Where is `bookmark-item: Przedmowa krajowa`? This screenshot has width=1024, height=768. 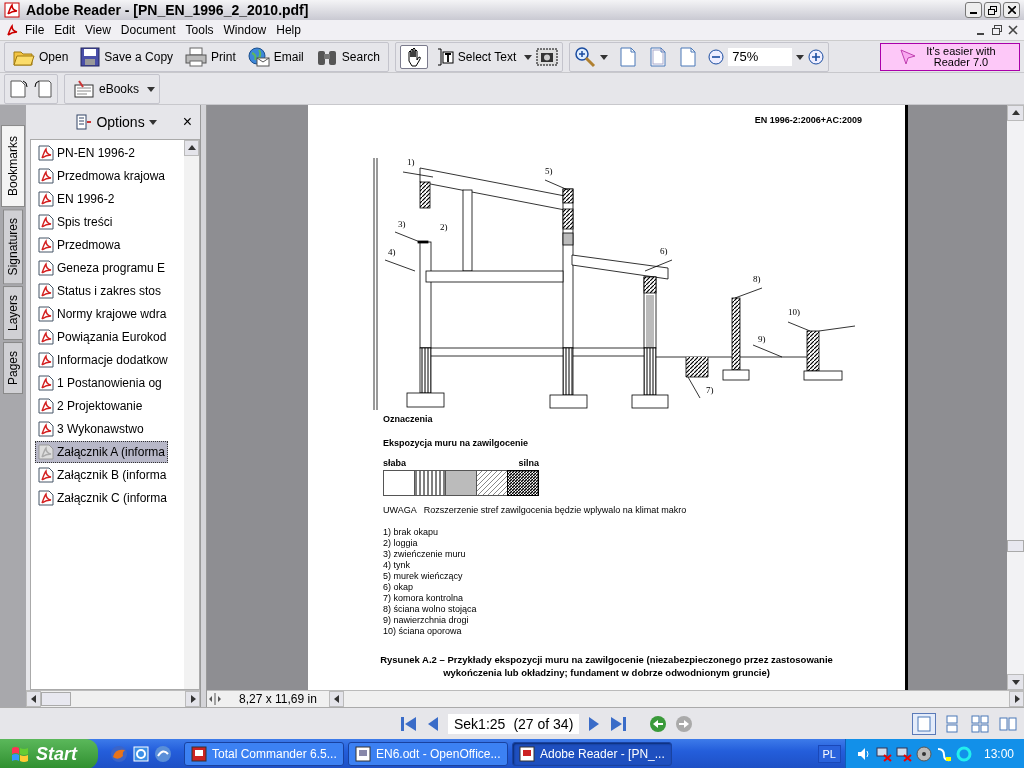 bookmark-item: Przedmowa krajowa is located at coordinates (102, 176).